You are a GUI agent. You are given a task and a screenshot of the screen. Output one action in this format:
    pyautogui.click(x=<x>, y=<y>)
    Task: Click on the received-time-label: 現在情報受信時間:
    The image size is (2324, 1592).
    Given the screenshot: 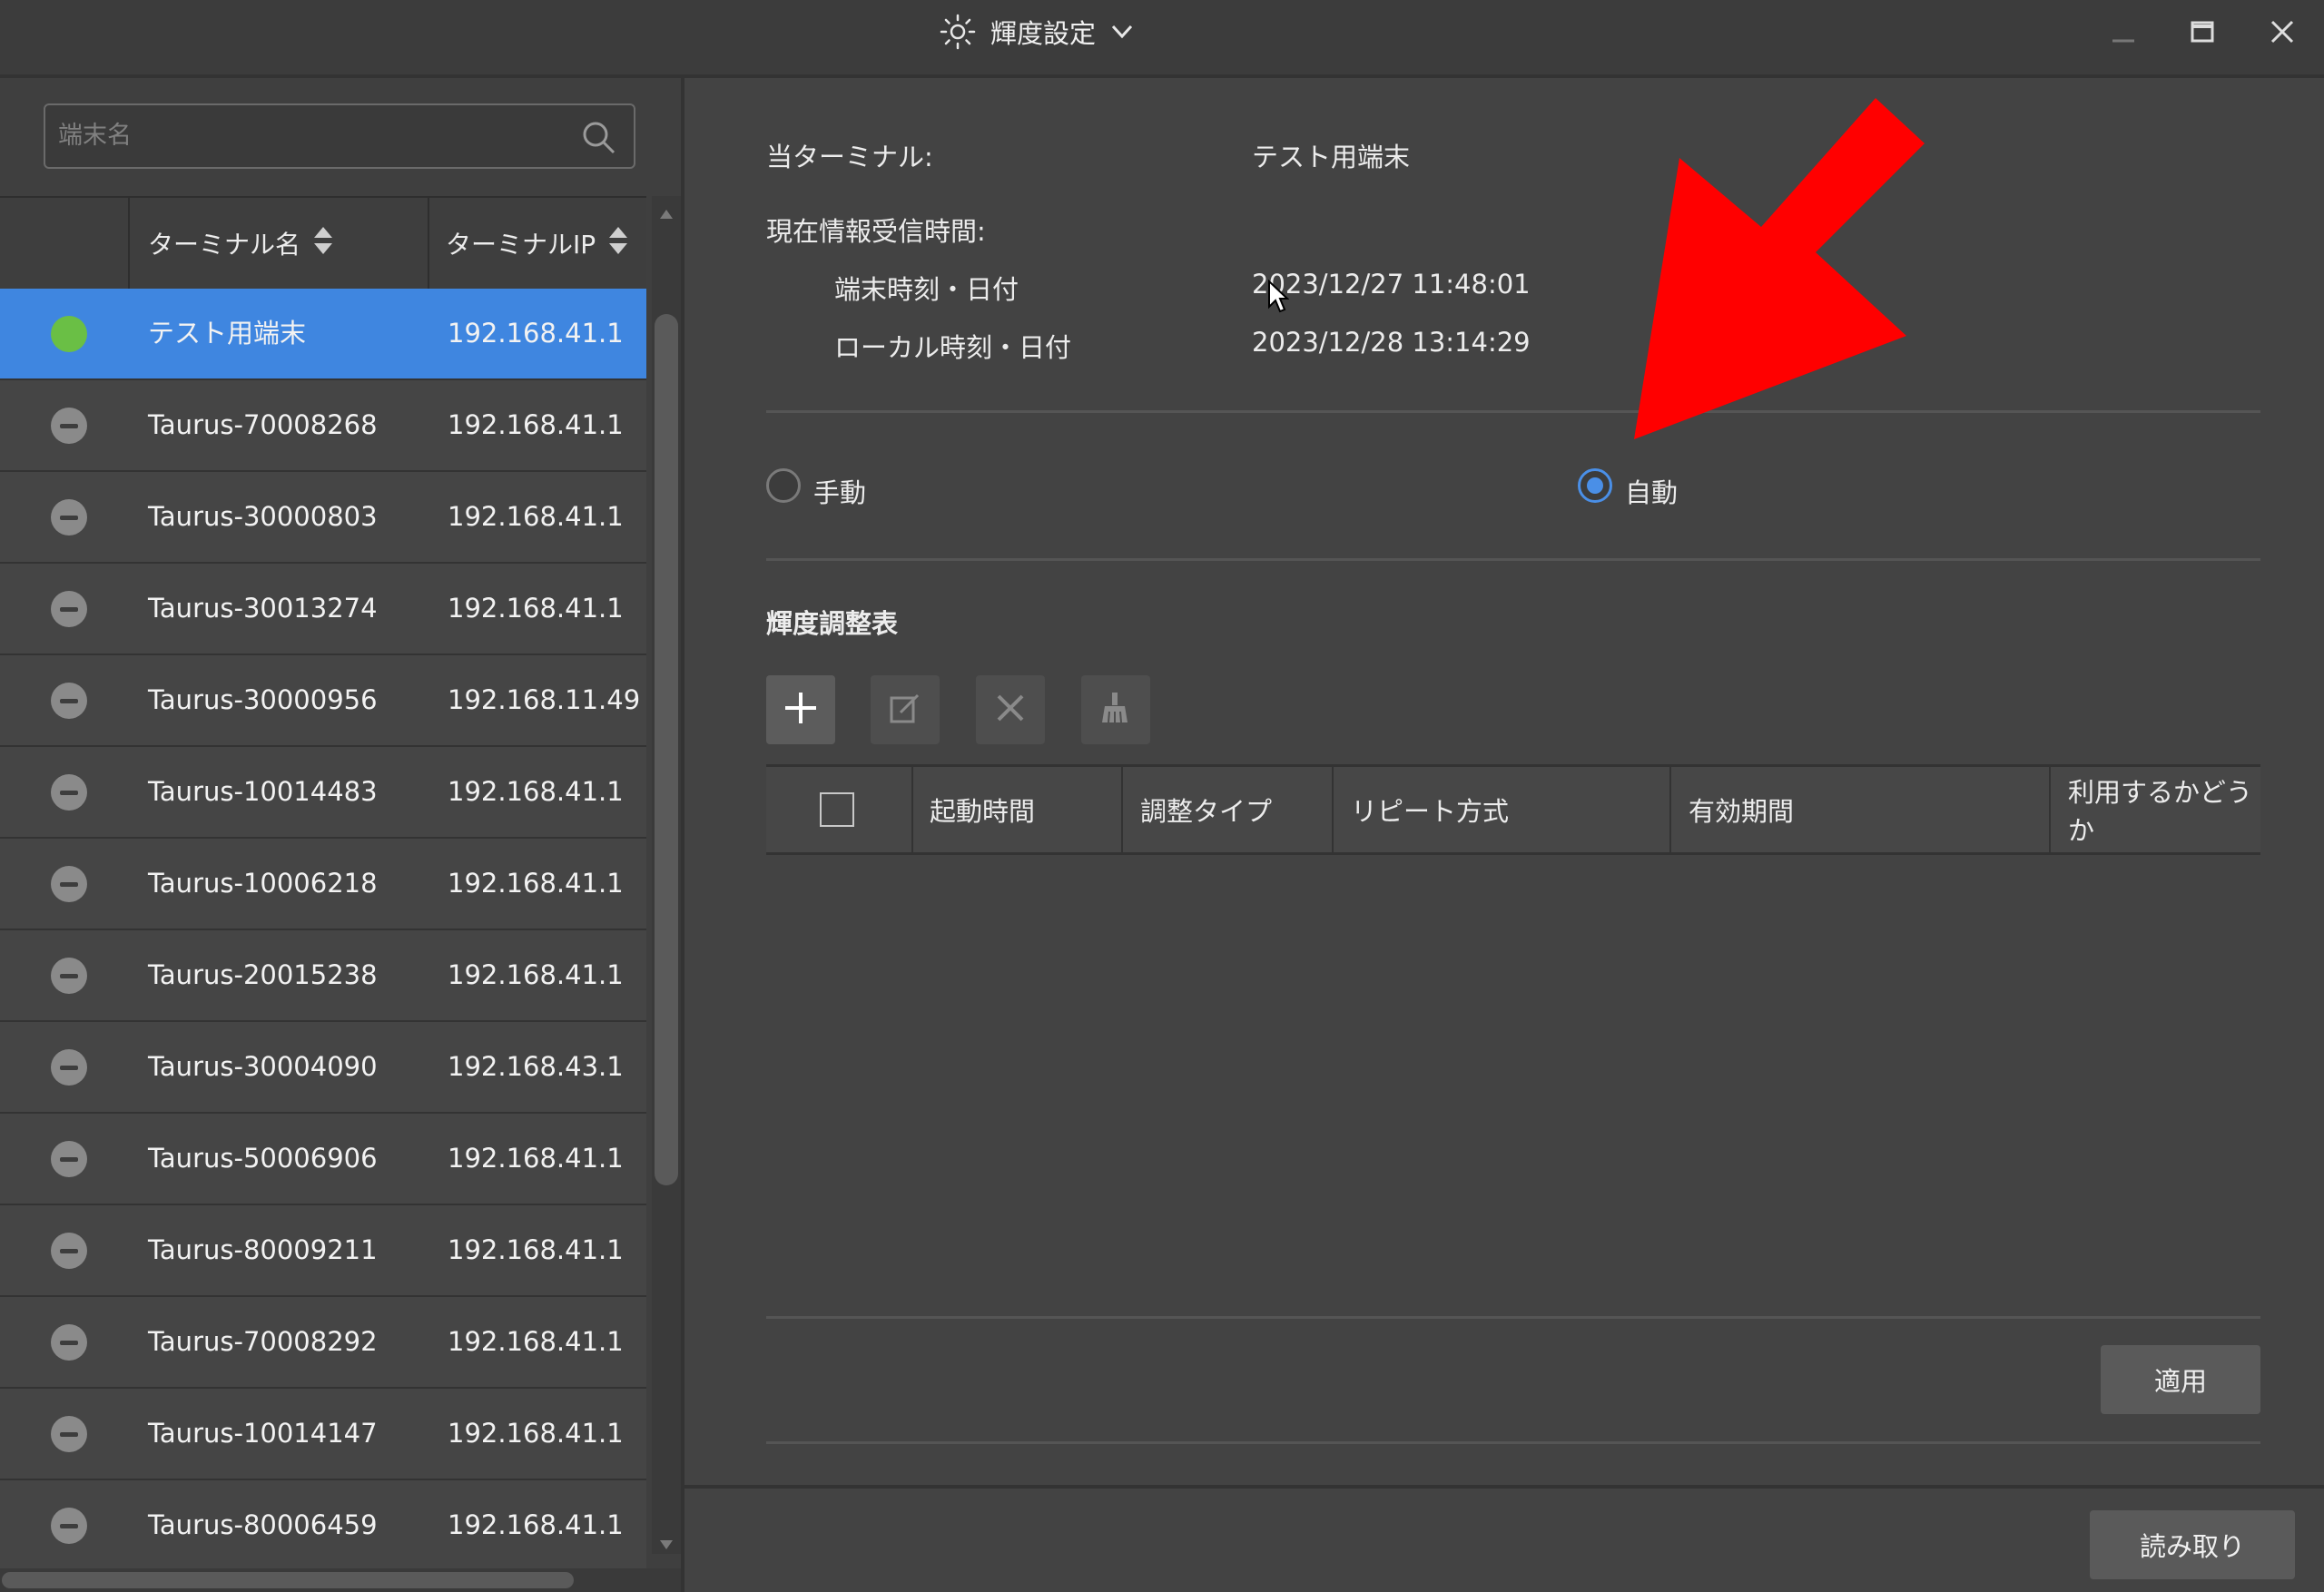 What is the action you would take?
    pyautogui.click(x=876, y=231)
    